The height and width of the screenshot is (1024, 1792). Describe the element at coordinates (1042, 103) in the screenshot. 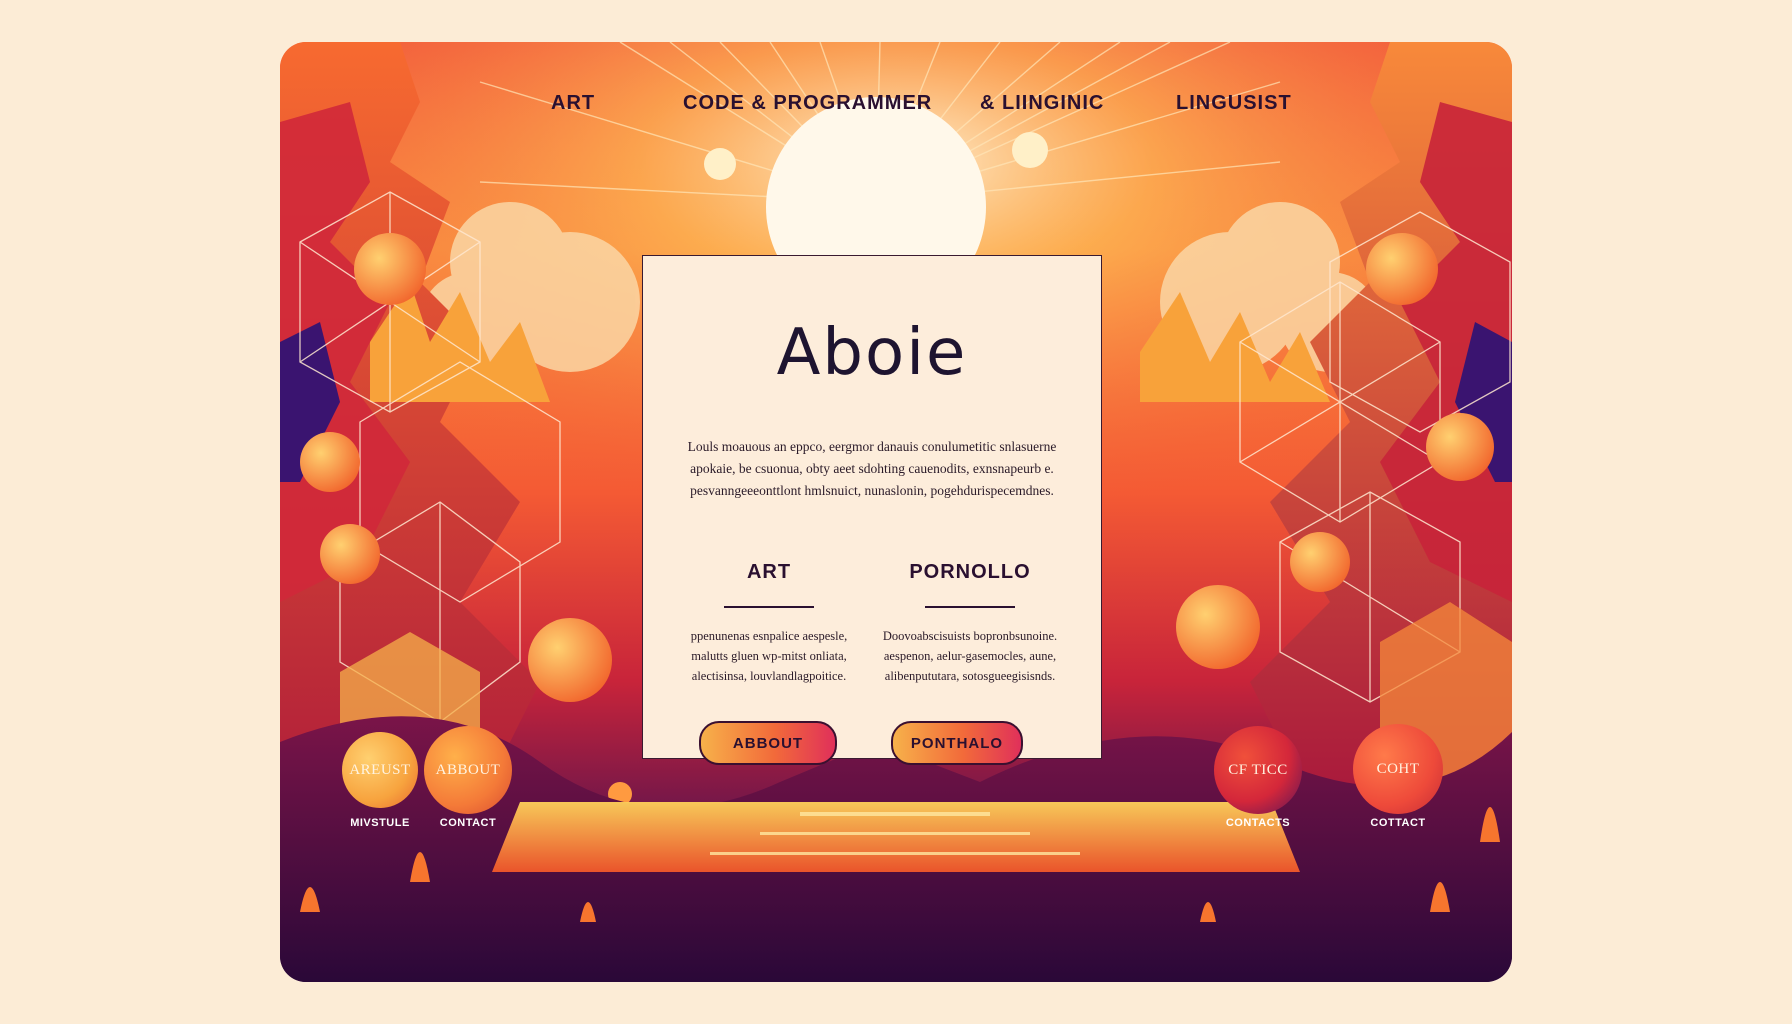

I see `nav-item-linginic: & LIINGINIC` at that location.